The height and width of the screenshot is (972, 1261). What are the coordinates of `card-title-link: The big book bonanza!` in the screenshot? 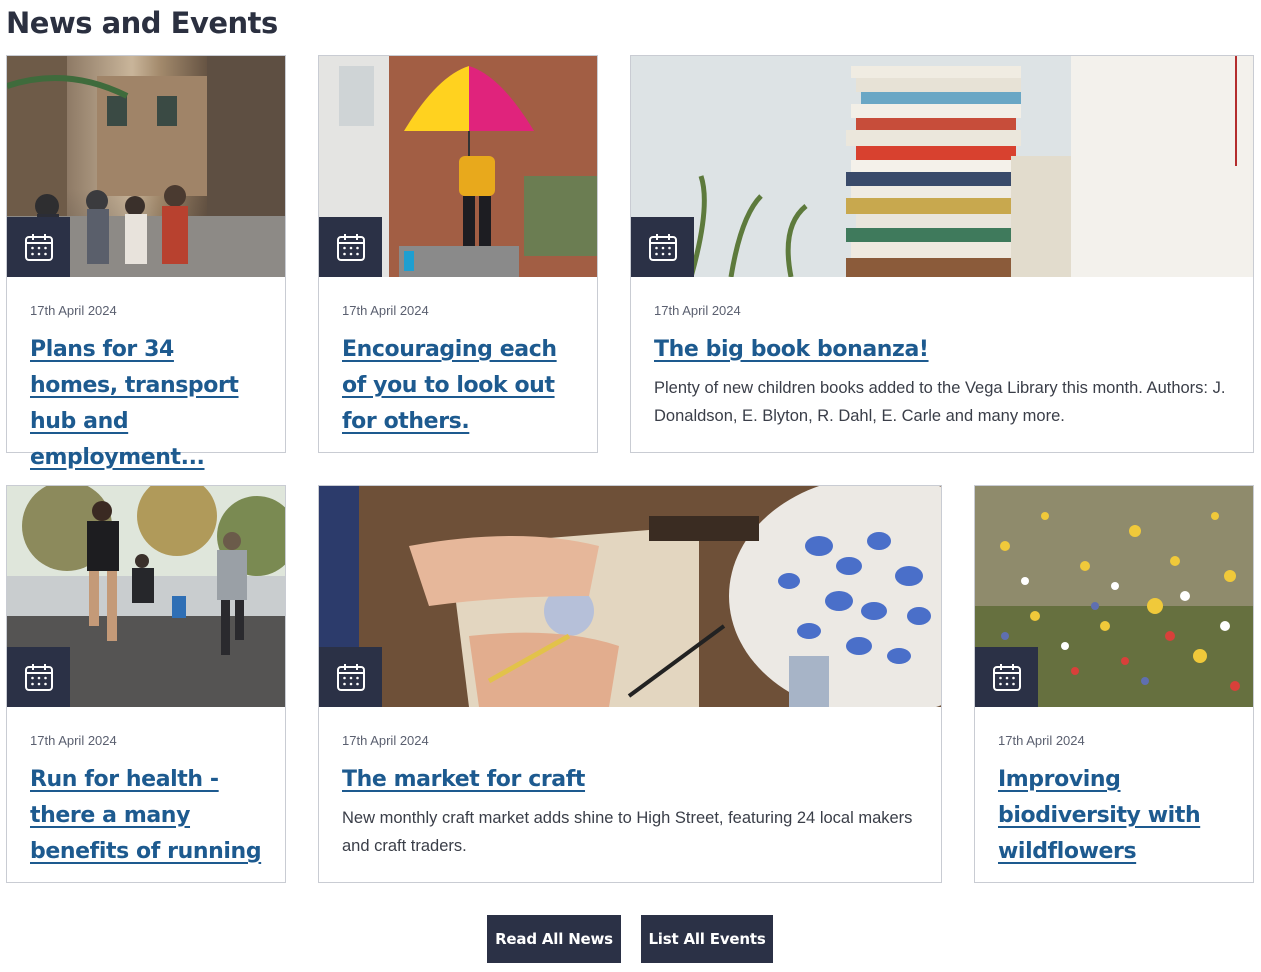 It's located at (942, 350).